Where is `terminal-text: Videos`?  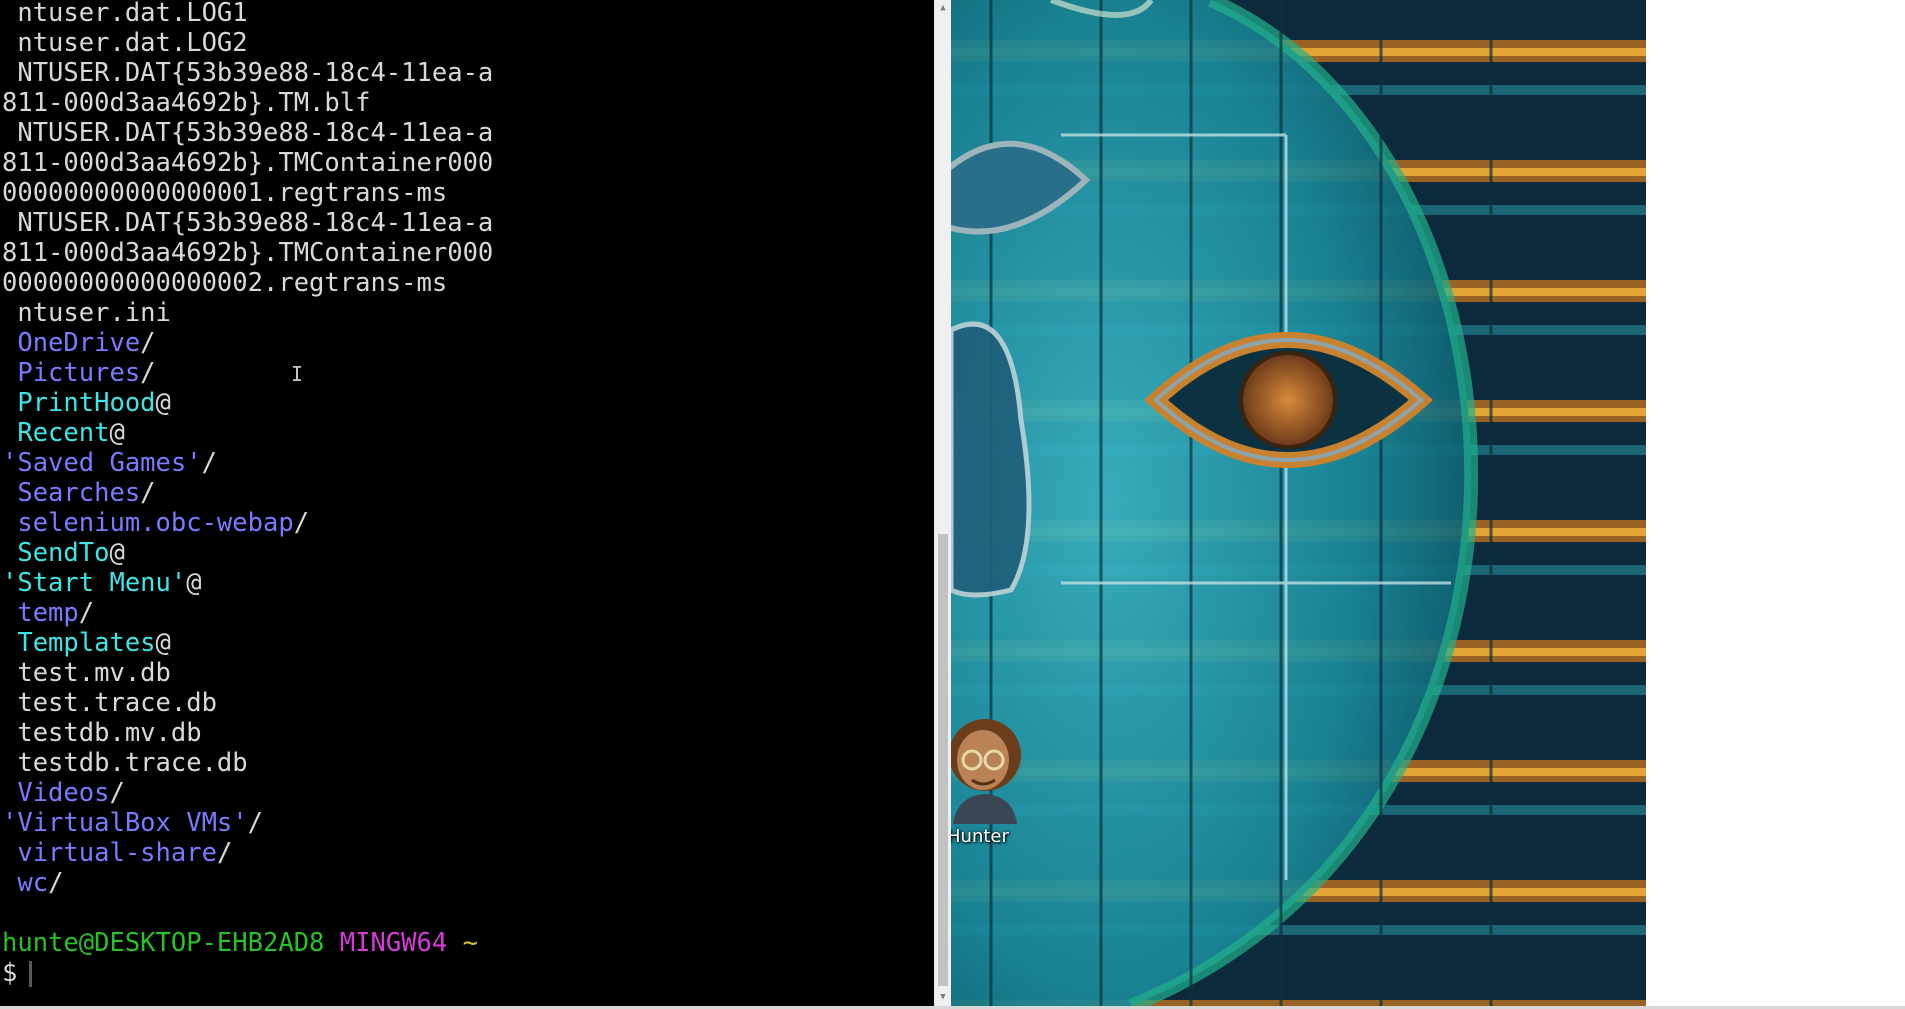 terminal-text: Videos is located at coordinates (56, 793).